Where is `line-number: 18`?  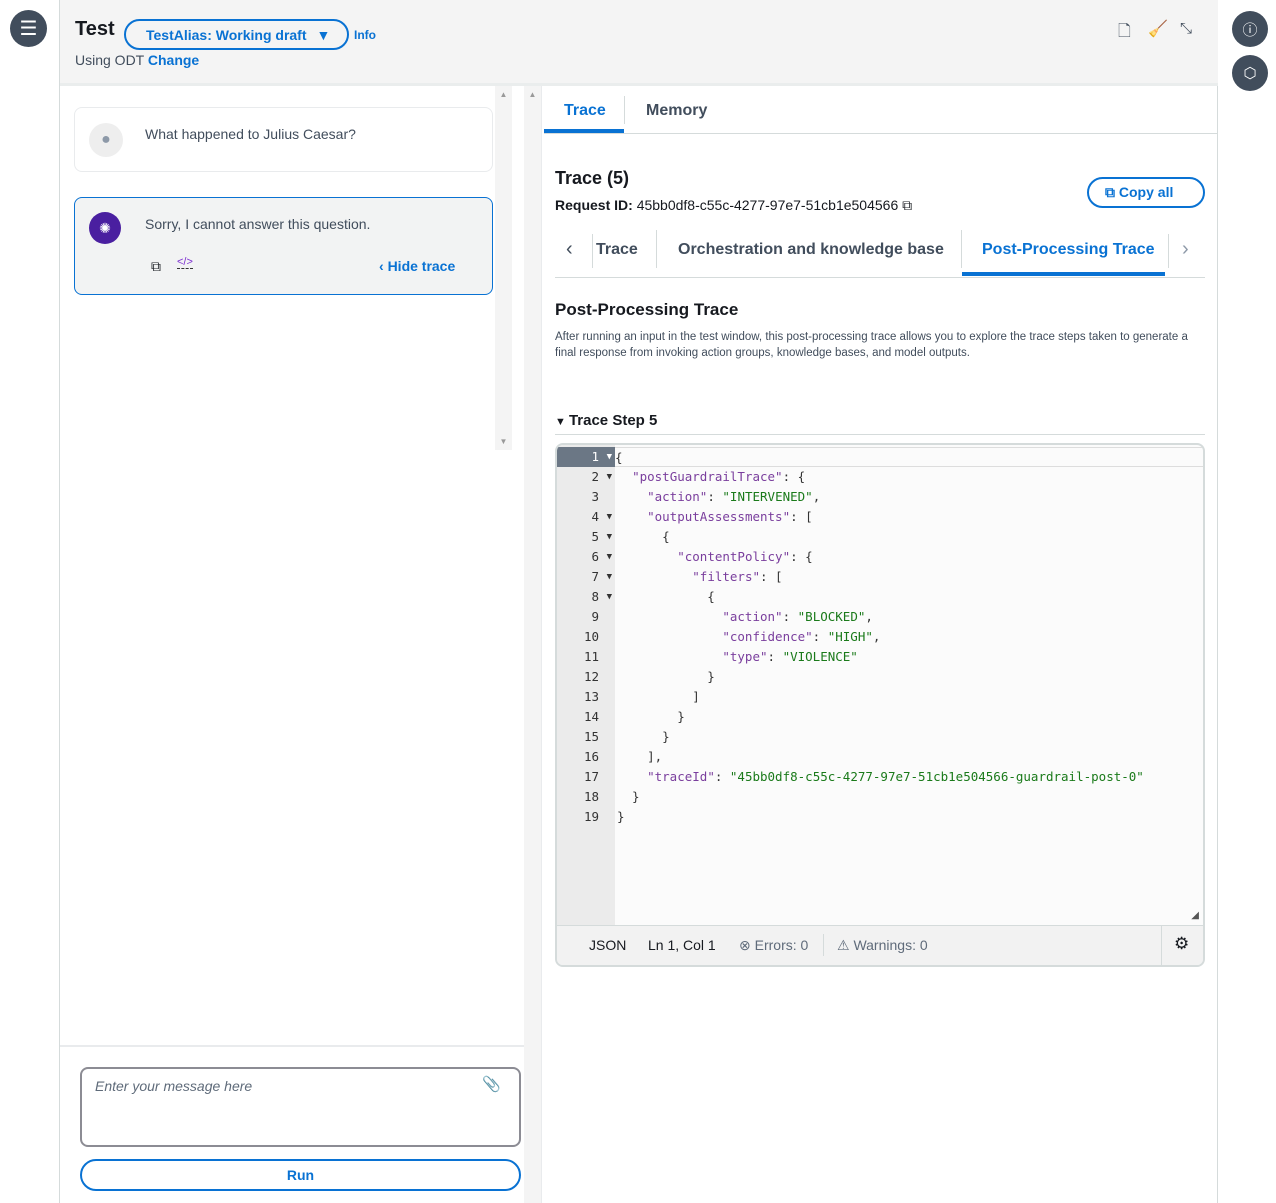
line-number: 18 is located at coordinates (591, 796).